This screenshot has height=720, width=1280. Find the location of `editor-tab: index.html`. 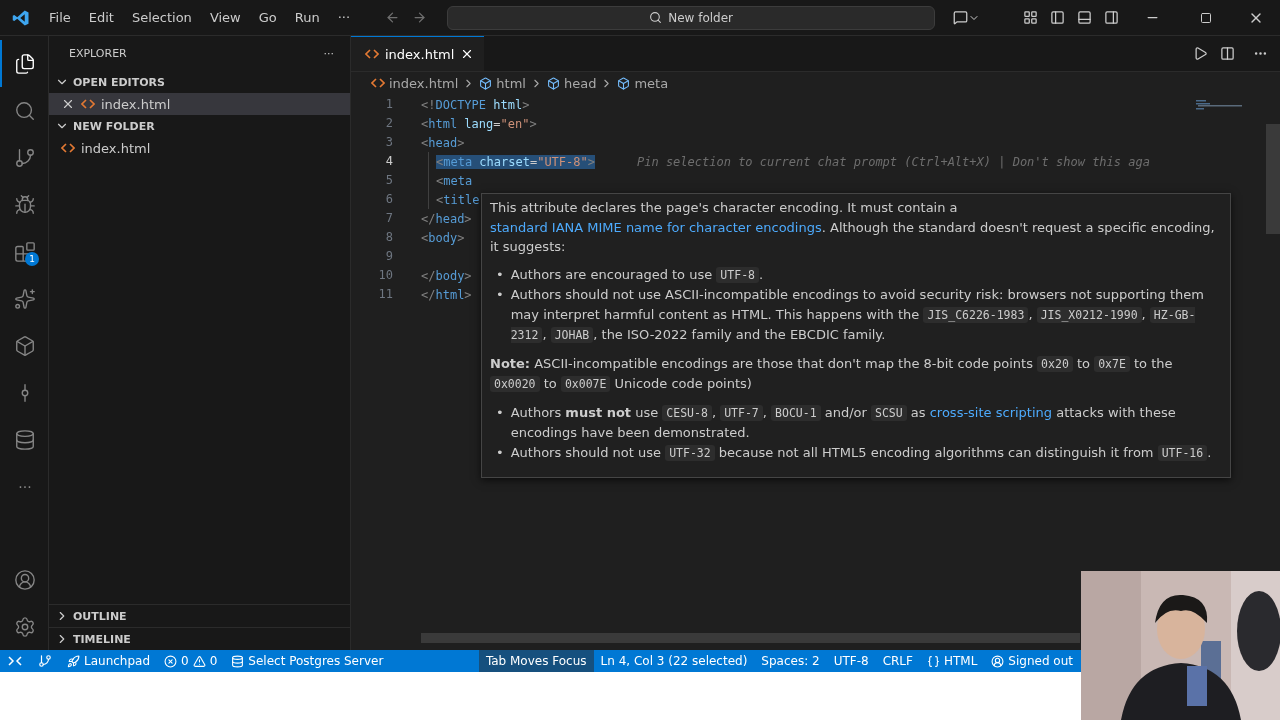

editor-tab: index.html is located at coordinates (418, 53).